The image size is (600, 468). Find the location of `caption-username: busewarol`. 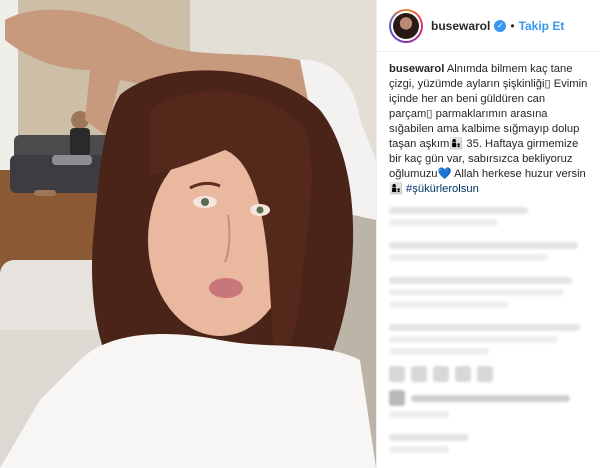

caption-username: busewarol is located at coordinates (416, 69).